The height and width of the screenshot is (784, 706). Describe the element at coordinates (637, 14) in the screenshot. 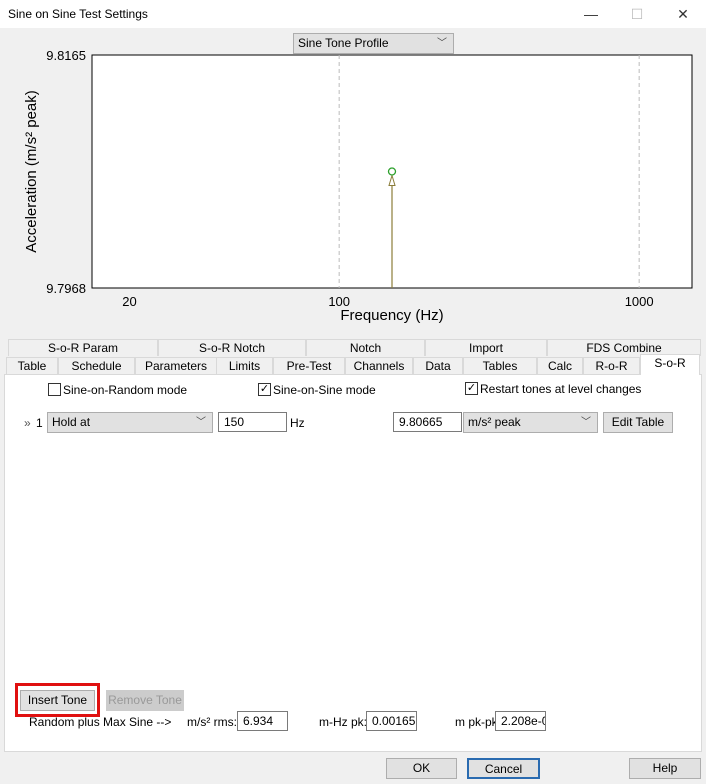

I see `maximize-button: ☐` at that location.